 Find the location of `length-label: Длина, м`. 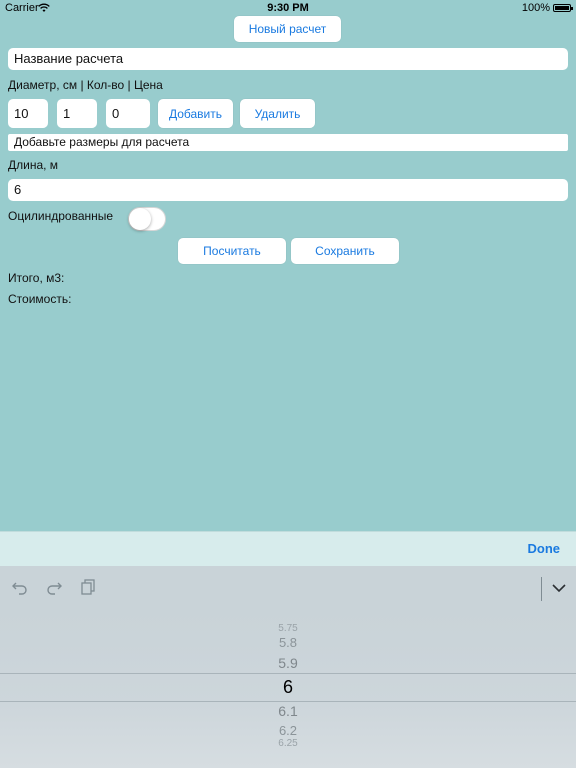

length-label: Длина, м is located at coordinates (33, 165).